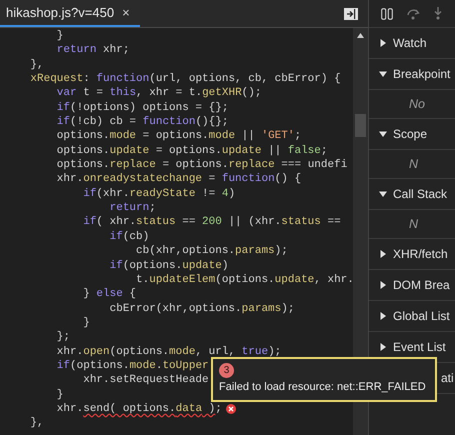 The height and width of the screenshot is (435, 455). Describe the element at coordinates (185, 79) in the screenshot. I see `code-line: xRequest: function(url, options, cb, cbError) {` at that location.